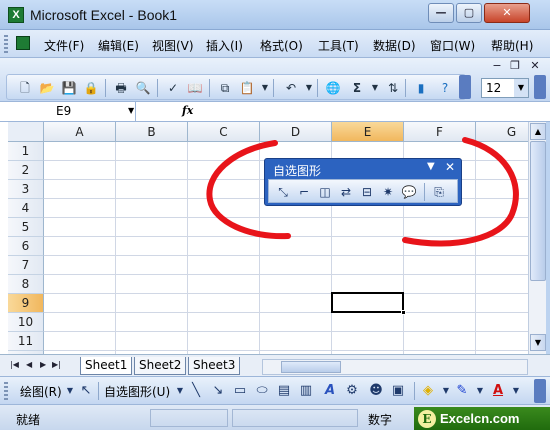 The image size is (550, 430). I want to click on menu-insert: 插入(I), so click(224, 45).